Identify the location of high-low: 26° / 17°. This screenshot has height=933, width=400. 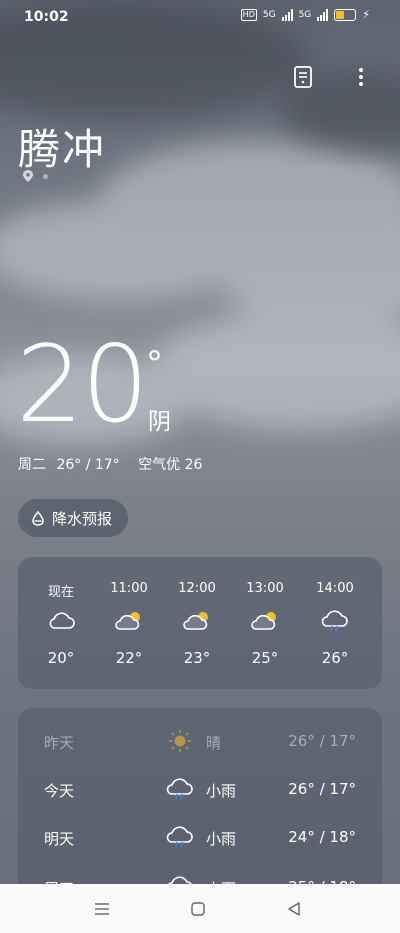
(88, 465).